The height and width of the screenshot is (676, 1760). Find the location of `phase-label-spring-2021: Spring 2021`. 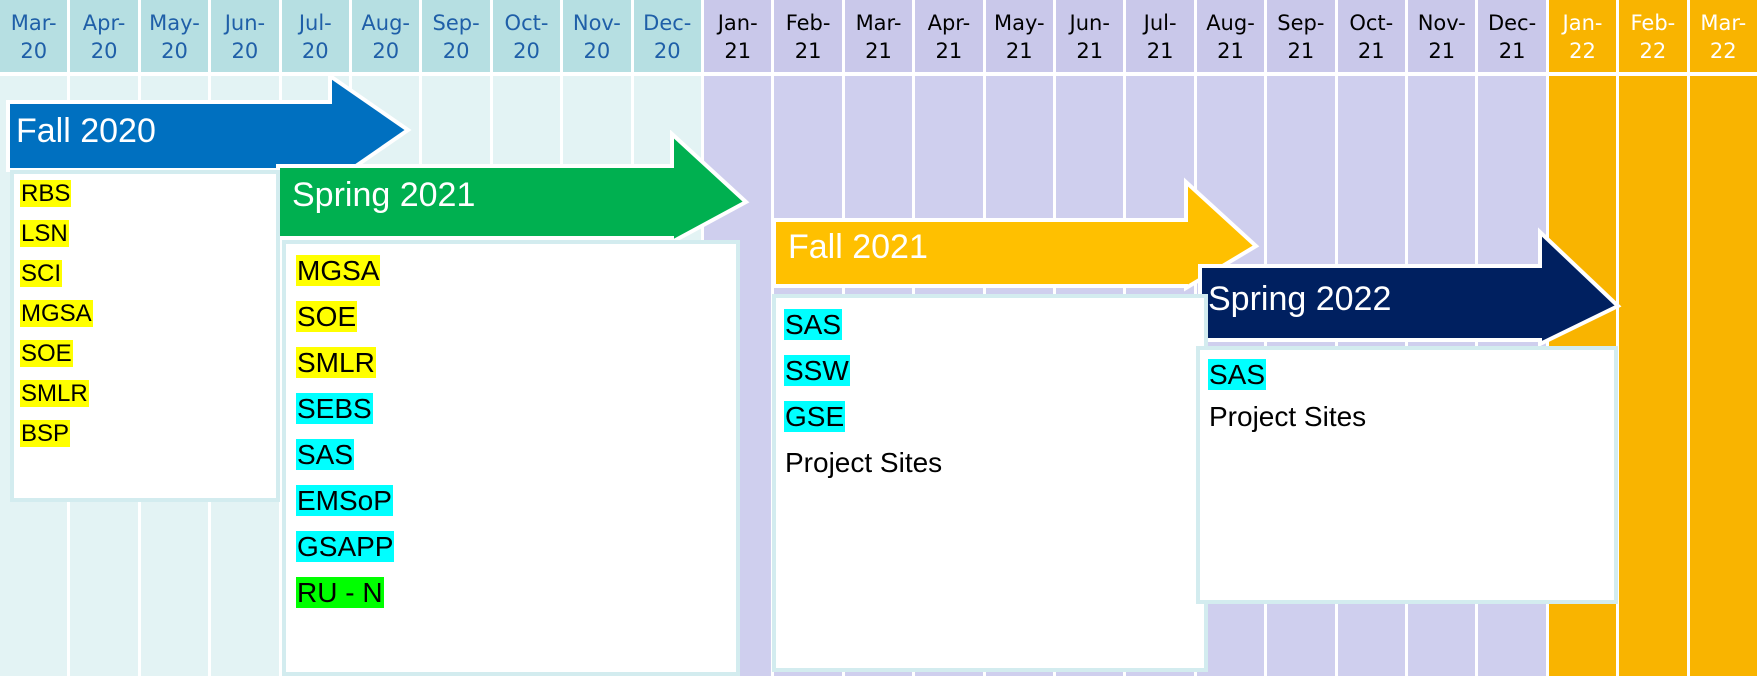

phase-label-spring-2021: Spring 2021 is located at coordinates (384, 195).